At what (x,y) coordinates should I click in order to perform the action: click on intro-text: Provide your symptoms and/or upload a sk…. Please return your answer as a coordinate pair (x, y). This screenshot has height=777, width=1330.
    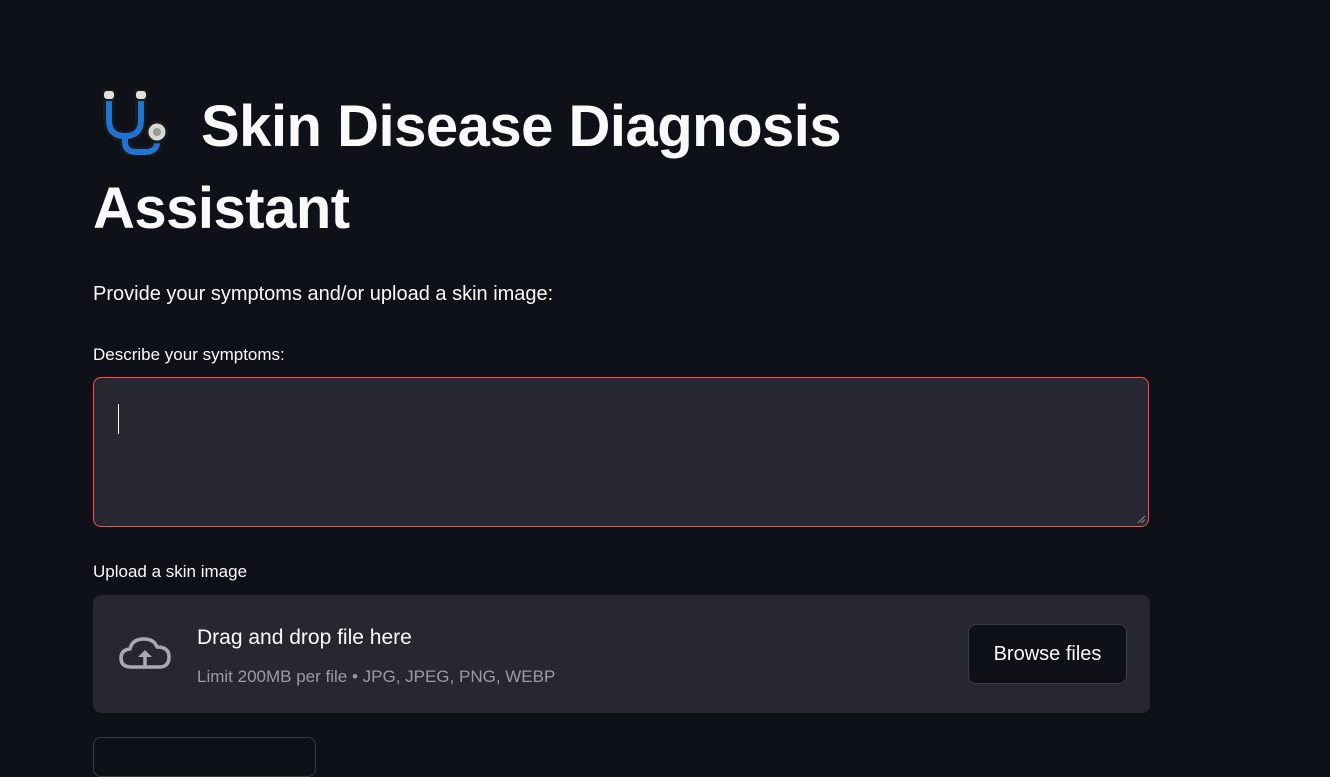
    Looking at the image, I should click on (323, 294).